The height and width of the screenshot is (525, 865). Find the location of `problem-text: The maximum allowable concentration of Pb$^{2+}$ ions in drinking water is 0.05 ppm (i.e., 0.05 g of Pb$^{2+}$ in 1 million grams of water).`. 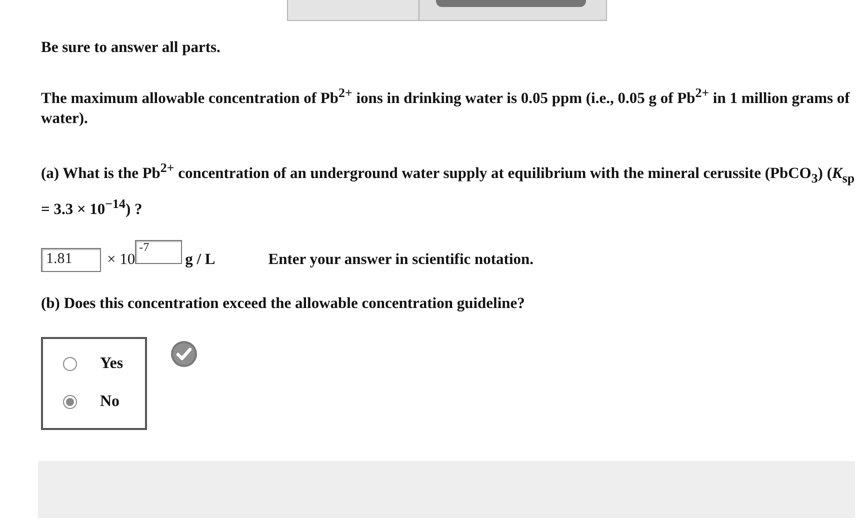

problem-text: The maximum allowable concentration of Pb$^{2+}$ ions in drinking water is 0.05 ppm (i.e., 0.05 g of Pb$^{2+}$ in 1 million grams of water). is located at coordinates (446, 107).